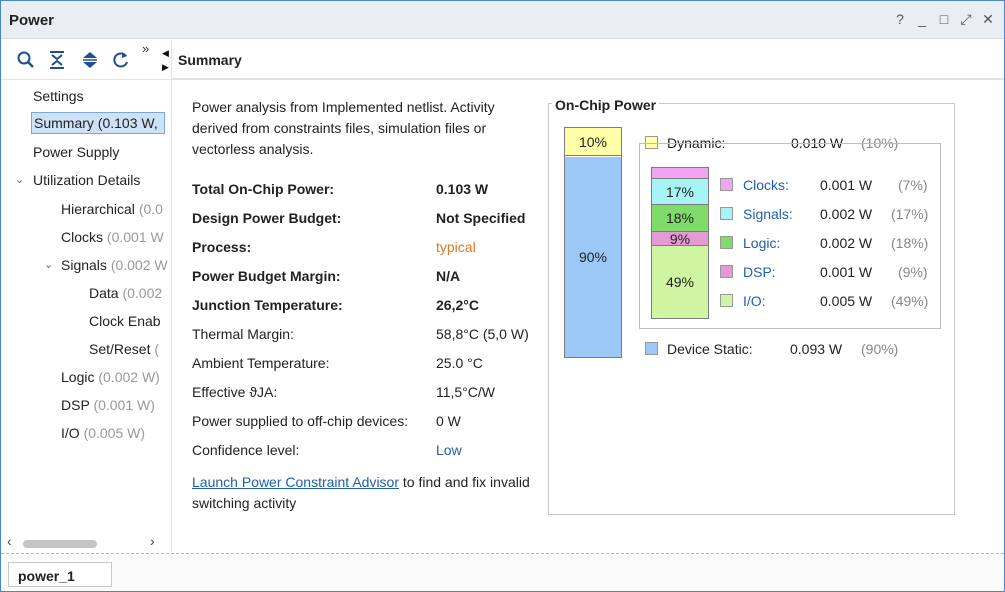 Image resolution: width=1005 pixels, height=592 pixels. What do you see at coordinates (125, 293) in the screenshot?
I see `tree-item-data: Data (0.002` at bounding box center [125, 293].